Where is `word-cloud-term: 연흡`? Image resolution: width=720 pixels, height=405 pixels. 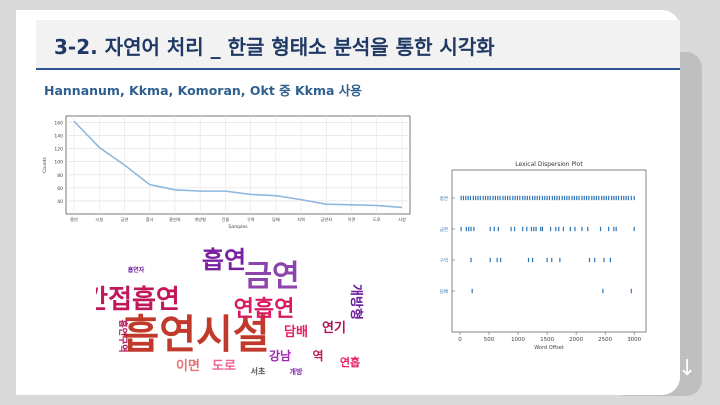
word-cloud-term: 연흡 is located at coordinates (350, 362).